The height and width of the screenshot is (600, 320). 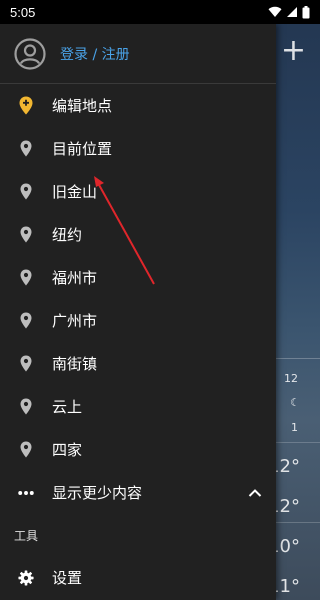 What do you see at coordinates (26, 493) in the screenshot?
I see `more-dots-icon` at bounding box center [26, 493].